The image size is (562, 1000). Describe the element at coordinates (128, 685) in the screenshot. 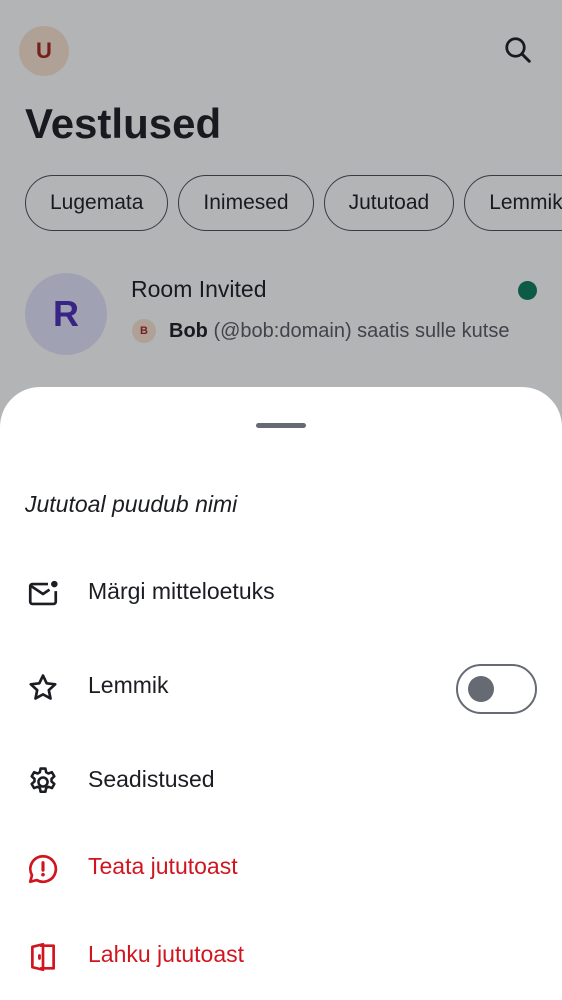

I see `favourite-label: Lemmik` at that location.